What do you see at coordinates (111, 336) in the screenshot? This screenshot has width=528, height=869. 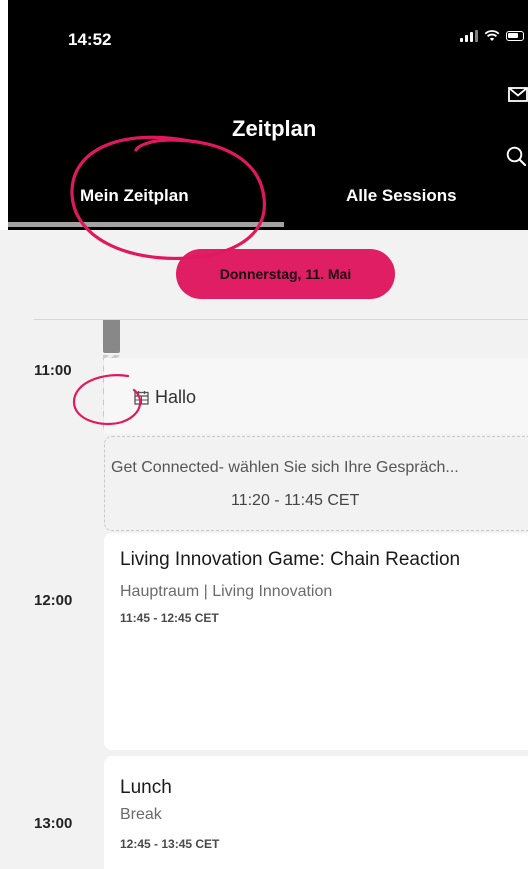 I see `timeline-bar` at bounding box center [111, 336].